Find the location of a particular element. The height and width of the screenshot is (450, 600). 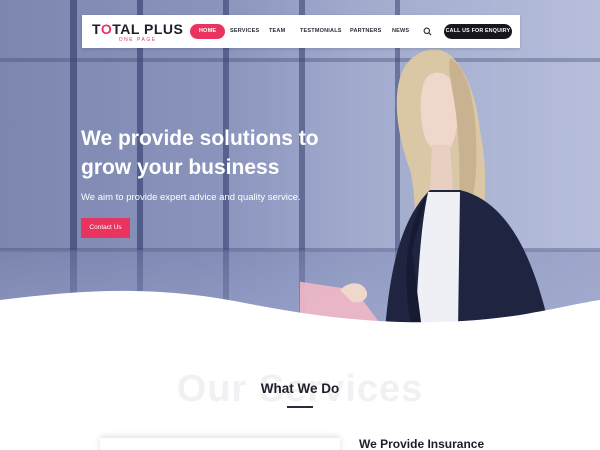

nav-home: HOME is located at coordinates (208, 31).